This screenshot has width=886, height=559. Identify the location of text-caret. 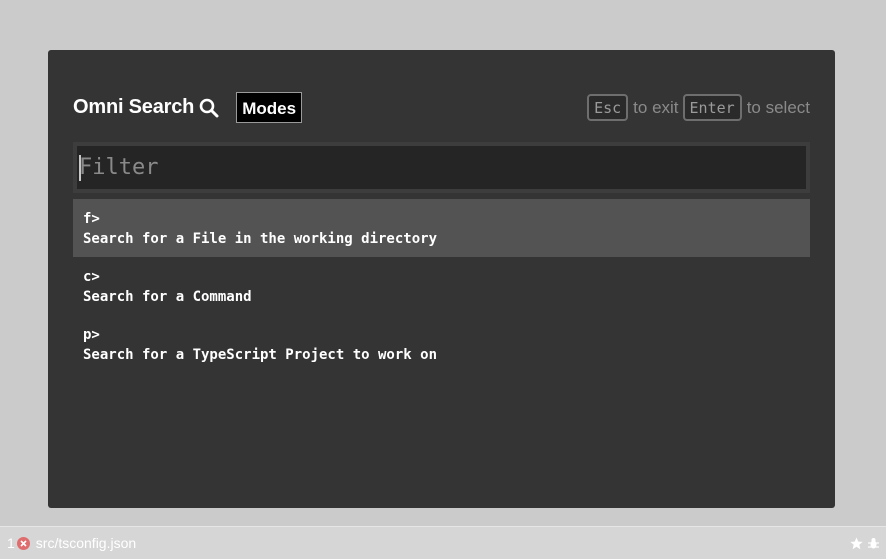
(80, 168).